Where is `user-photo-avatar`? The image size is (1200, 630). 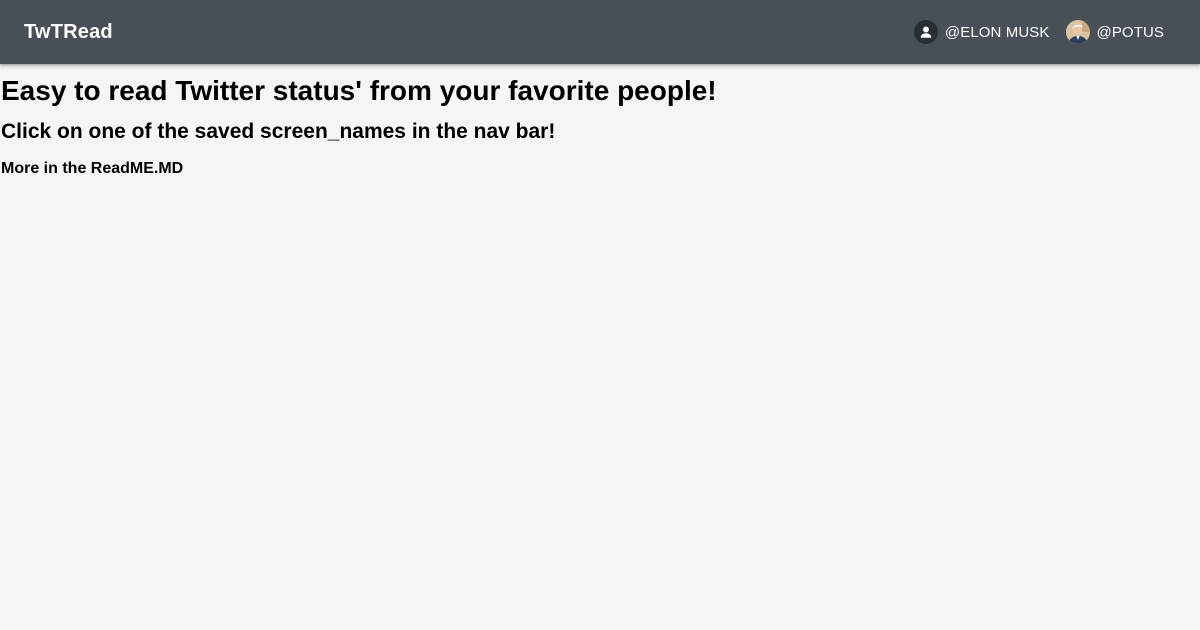
user-photo-avatar is located at coordinates (1077, 32).